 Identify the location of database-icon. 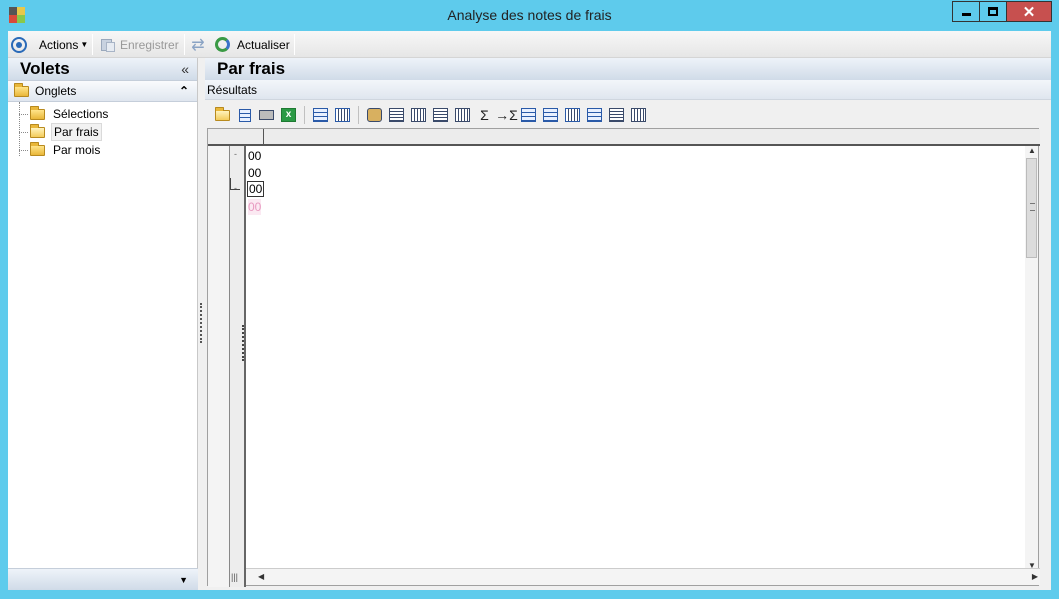
(374, 115).